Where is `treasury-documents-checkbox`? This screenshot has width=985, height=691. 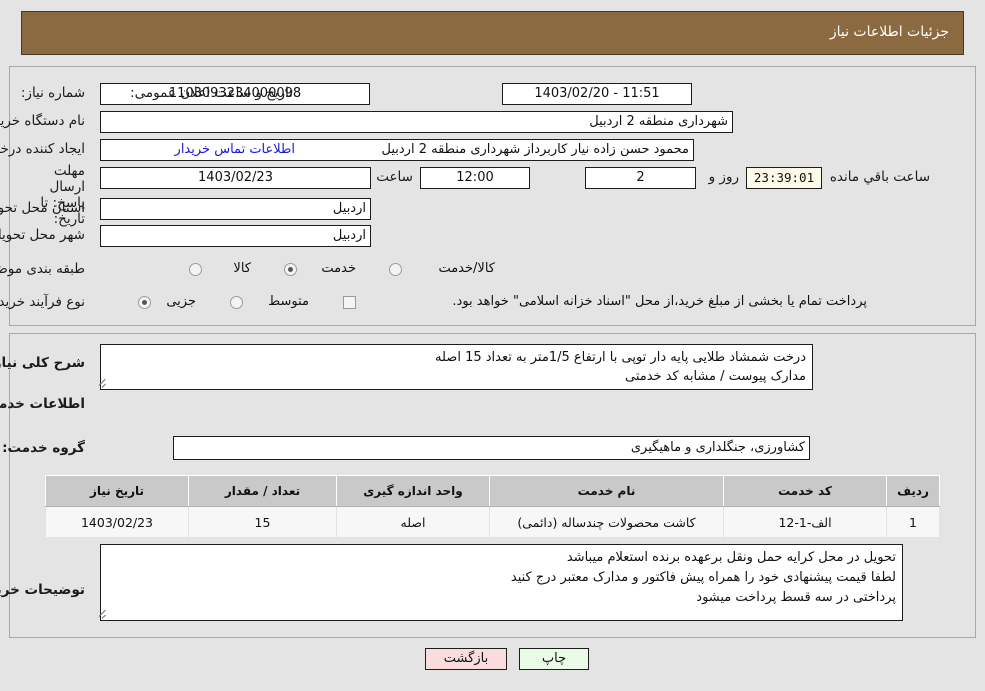
treasury-documents-checkbox is located at coordinates (349, 302).